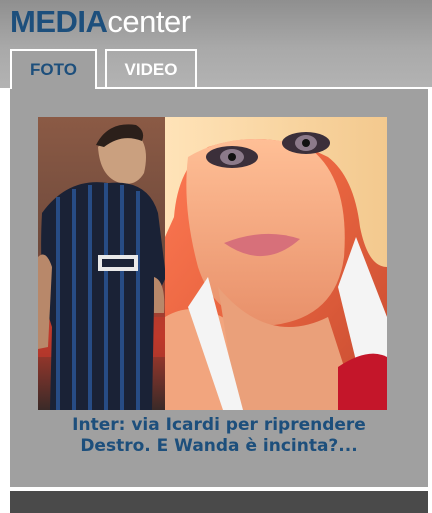 The image size is (432, 513). I want to click on tab-foto: FOTO, so click(53, 69).